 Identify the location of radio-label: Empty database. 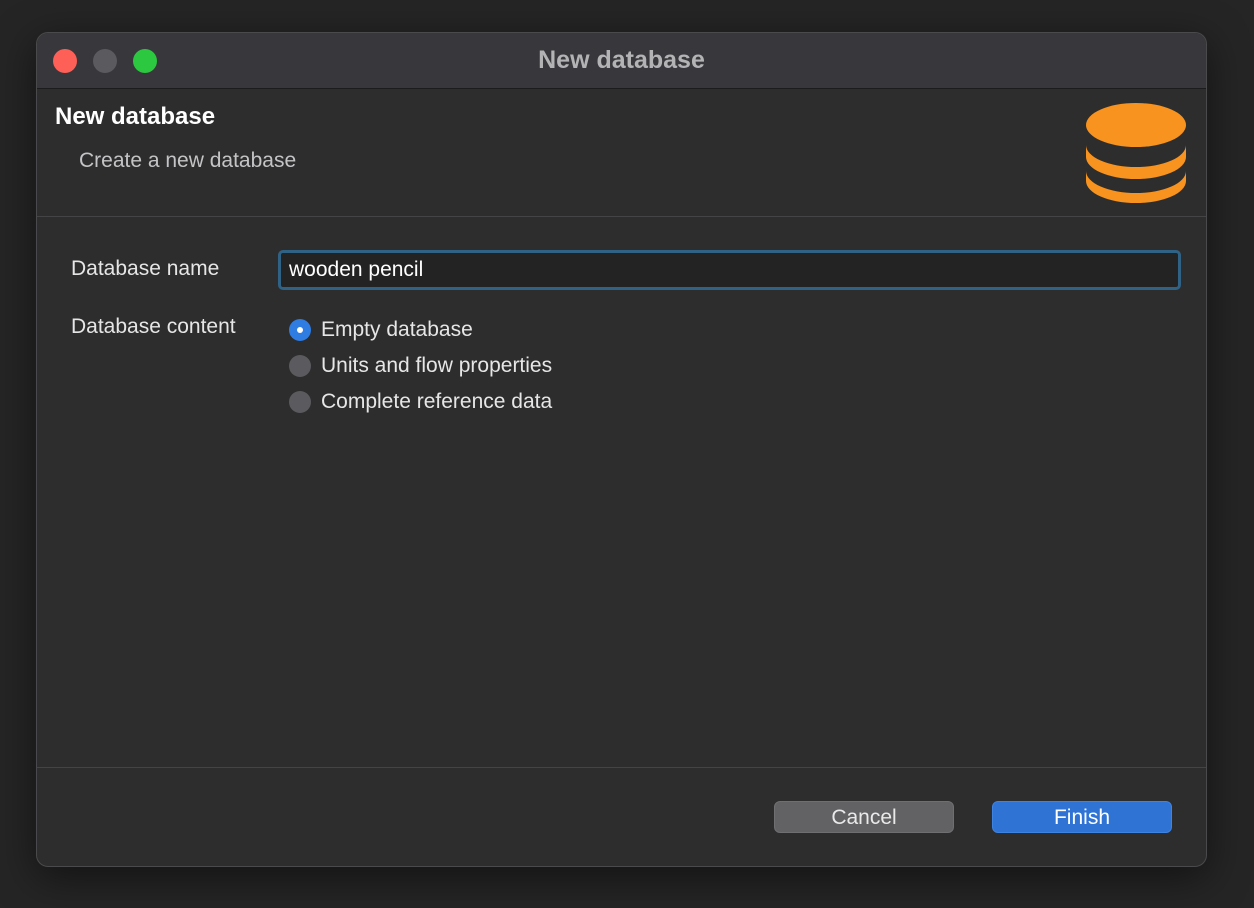
(397, 329).